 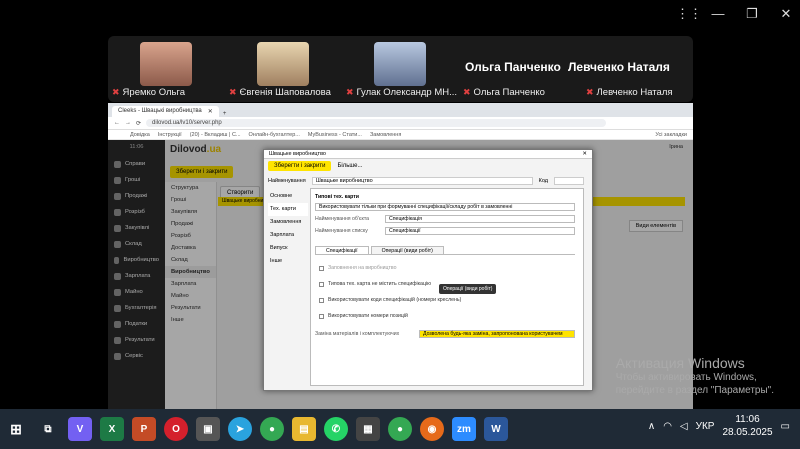 I want to click on modal-tab: Тех. карти, so click(x=288, y=209).